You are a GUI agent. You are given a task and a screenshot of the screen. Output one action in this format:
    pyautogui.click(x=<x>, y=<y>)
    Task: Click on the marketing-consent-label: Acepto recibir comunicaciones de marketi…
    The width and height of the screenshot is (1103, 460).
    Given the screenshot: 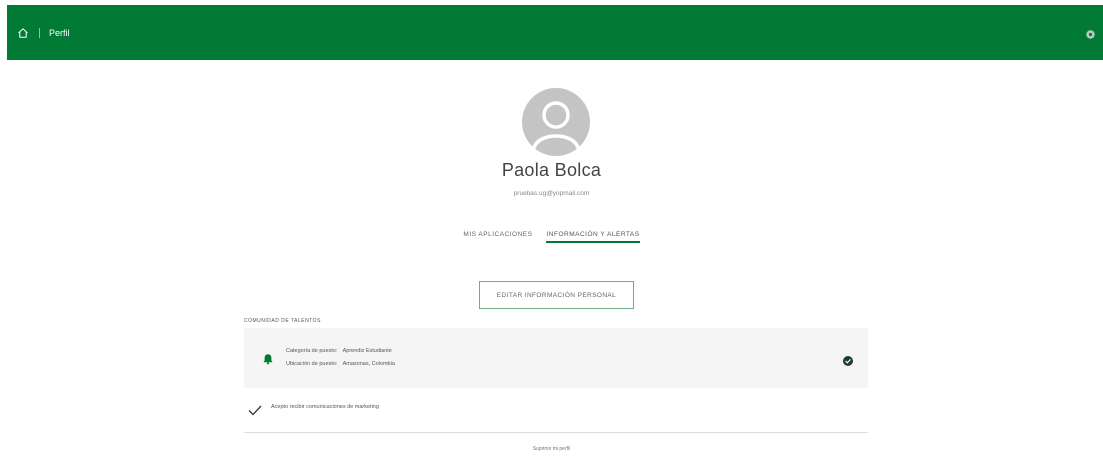 What is the action you would take?
    pyautogui.click(x=325, y=407)
    